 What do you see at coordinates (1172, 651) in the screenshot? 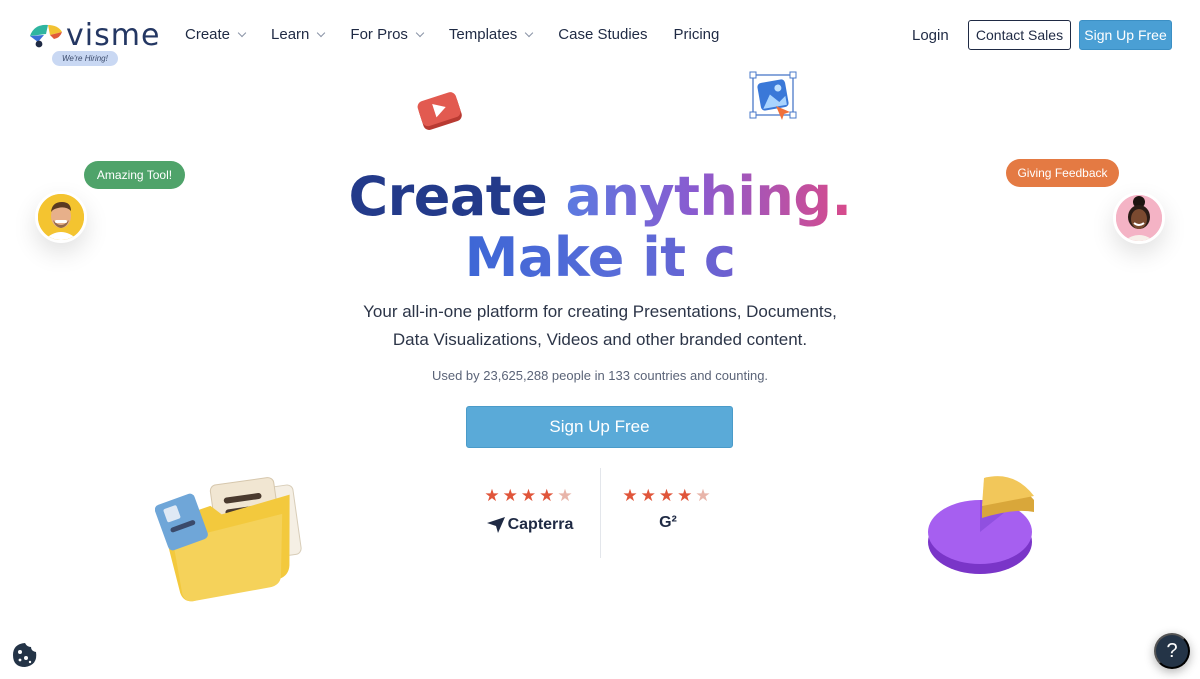
I see `help-button: ?` at bounding box center [1172, 651].